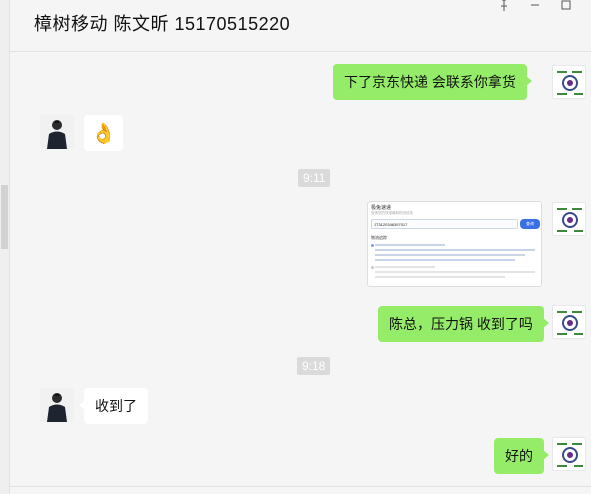 The image size is (591, 494). Describe the element at coordinates (103, 133) in the screenshot. I see `ok-hand-sticker: 👌` at that location.